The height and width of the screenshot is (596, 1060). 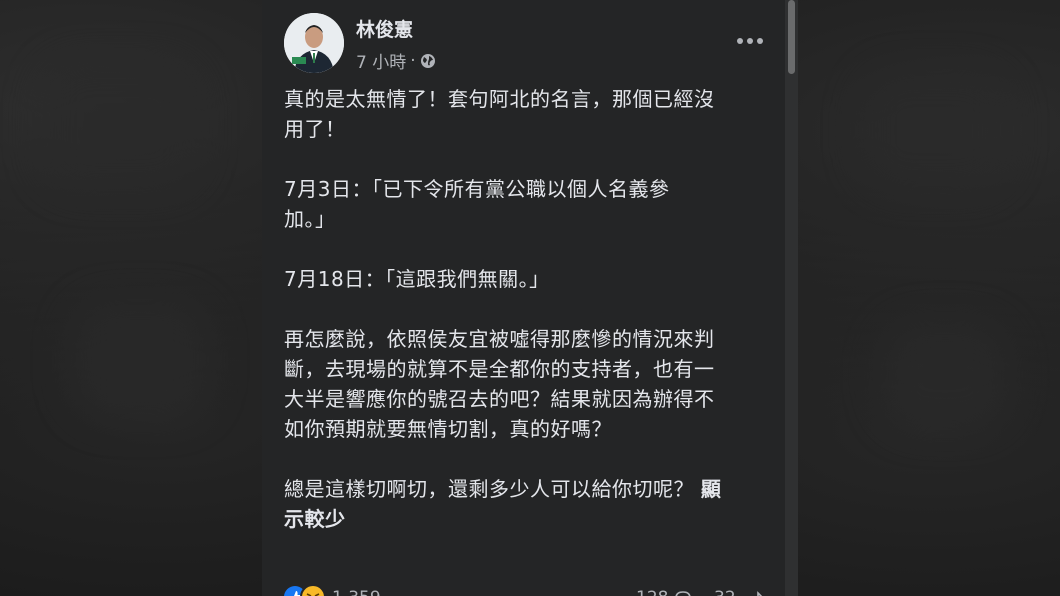 What do you see at coordinates (499, 114) in the screenshot?
I see `post-paragraph: 真的是太無情了！套句阿北的名言，那個已經沒 用了！` at bounding box center [499, 114].